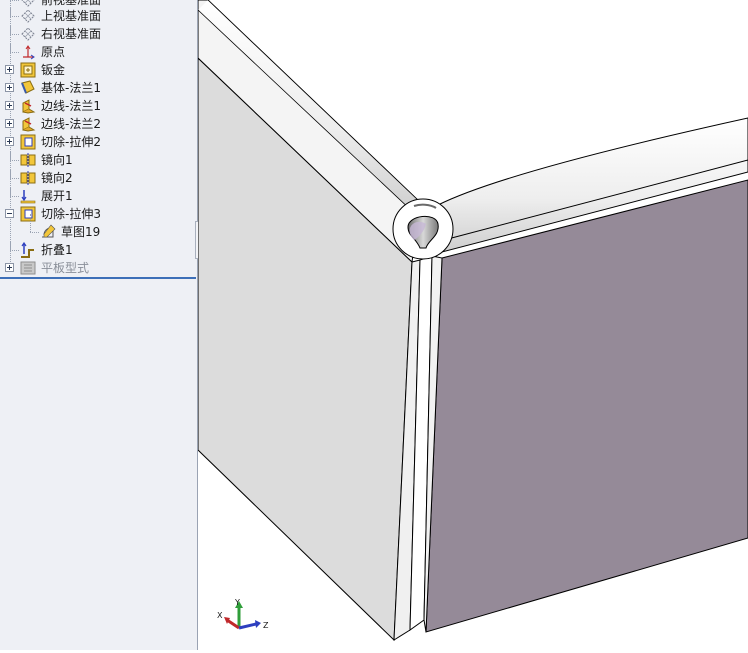 The width and height of the screenshot is (748, 653). Describe the element at coordinates (243, 614) in the screenshot. I see `coordinate-triad: X Y Z` at that location.